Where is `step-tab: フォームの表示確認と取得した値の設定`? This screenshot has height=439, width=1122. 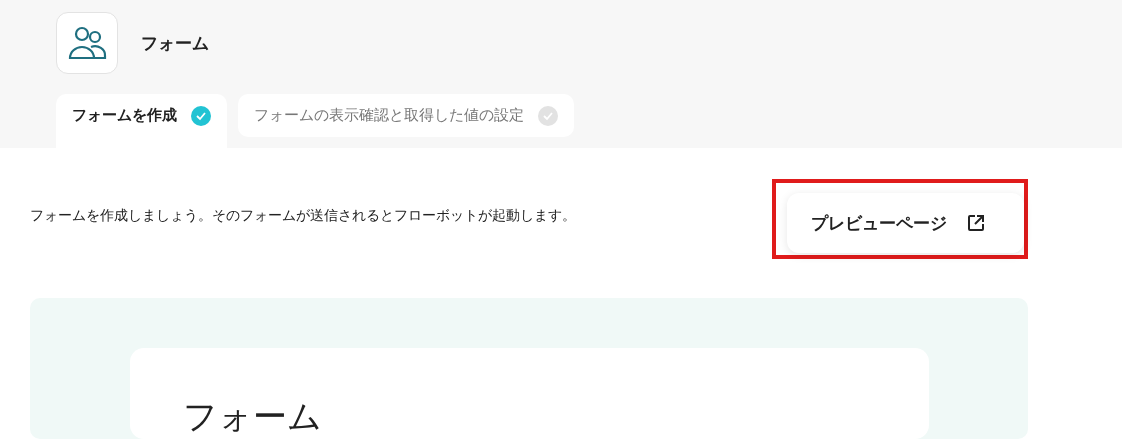
step-tab: フォームの表示確認と取得した値の設定 is located at coordinates (406, 115).